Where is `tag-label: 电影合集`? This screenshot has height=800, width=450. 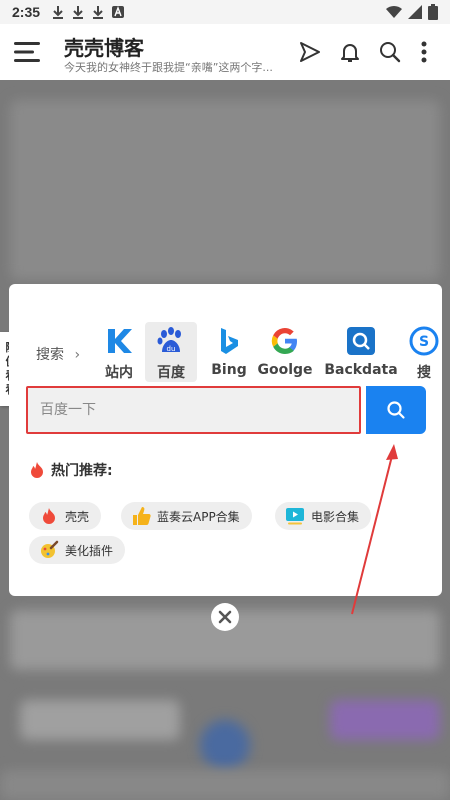
tag-label: 电影合集 is located at coordinates (335, 516).